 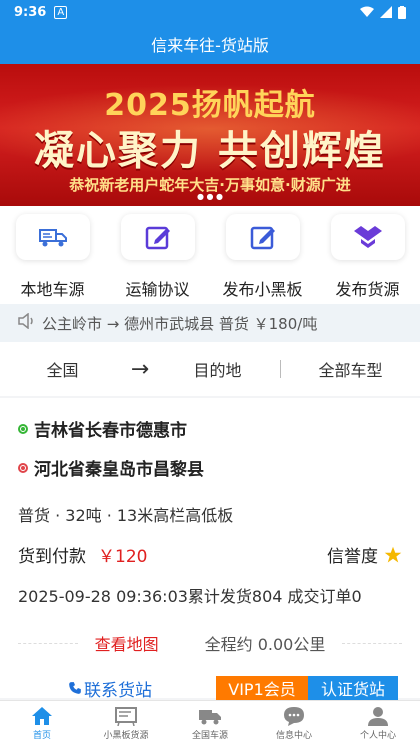 What do you see at coordinates (118, 690) in the screenshot?
I see `contact-label: 联系货站` at bounding box center [118, 690].